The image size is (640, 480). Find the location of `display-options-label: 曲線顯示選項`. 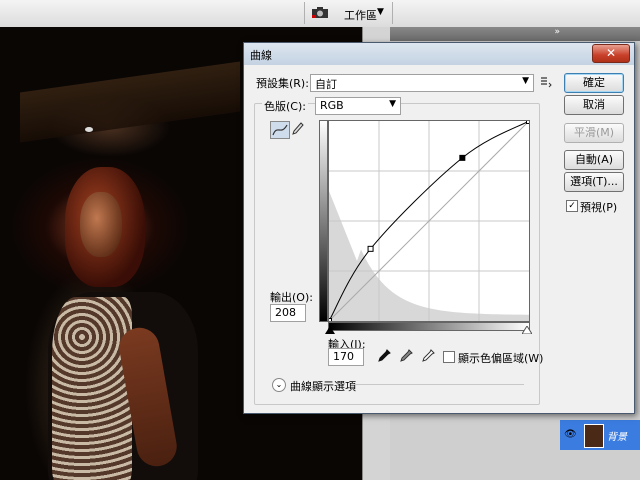

display-options-label: 曲線顯示選項 is located at coordinates (323, 386).